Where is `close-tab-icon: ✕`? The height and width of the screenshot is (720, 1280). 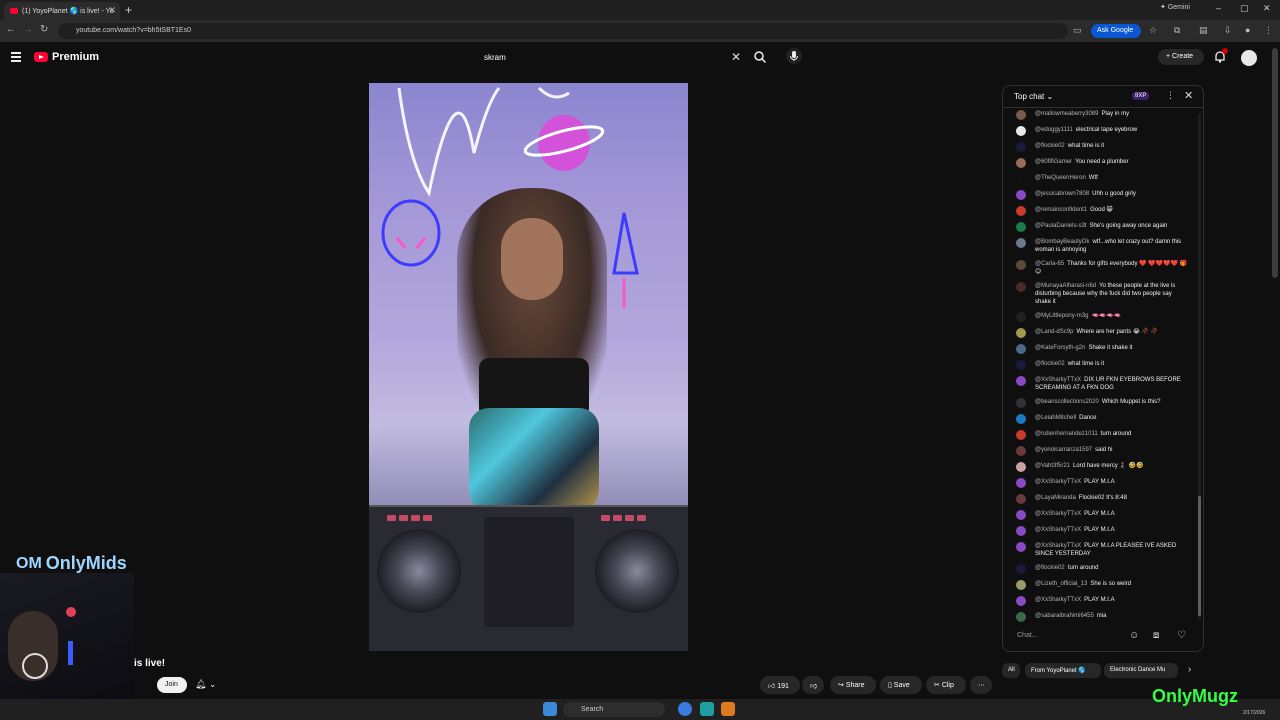
close-tab-icon: ✕ is located at coordinates (112, 10).